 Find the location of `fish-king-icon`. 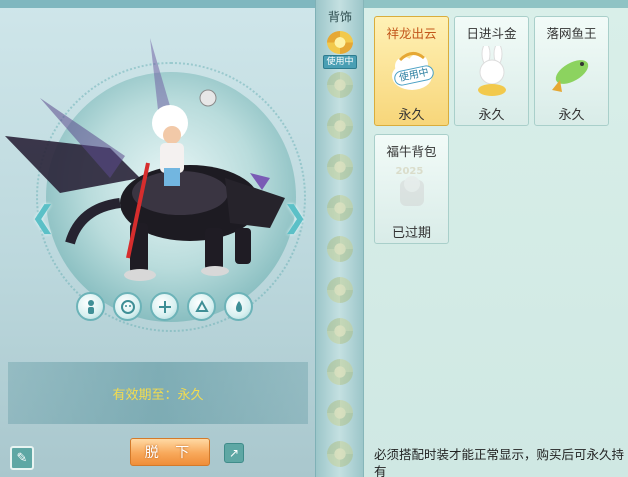

fish-king-icon is located at coordinates (572, 72).